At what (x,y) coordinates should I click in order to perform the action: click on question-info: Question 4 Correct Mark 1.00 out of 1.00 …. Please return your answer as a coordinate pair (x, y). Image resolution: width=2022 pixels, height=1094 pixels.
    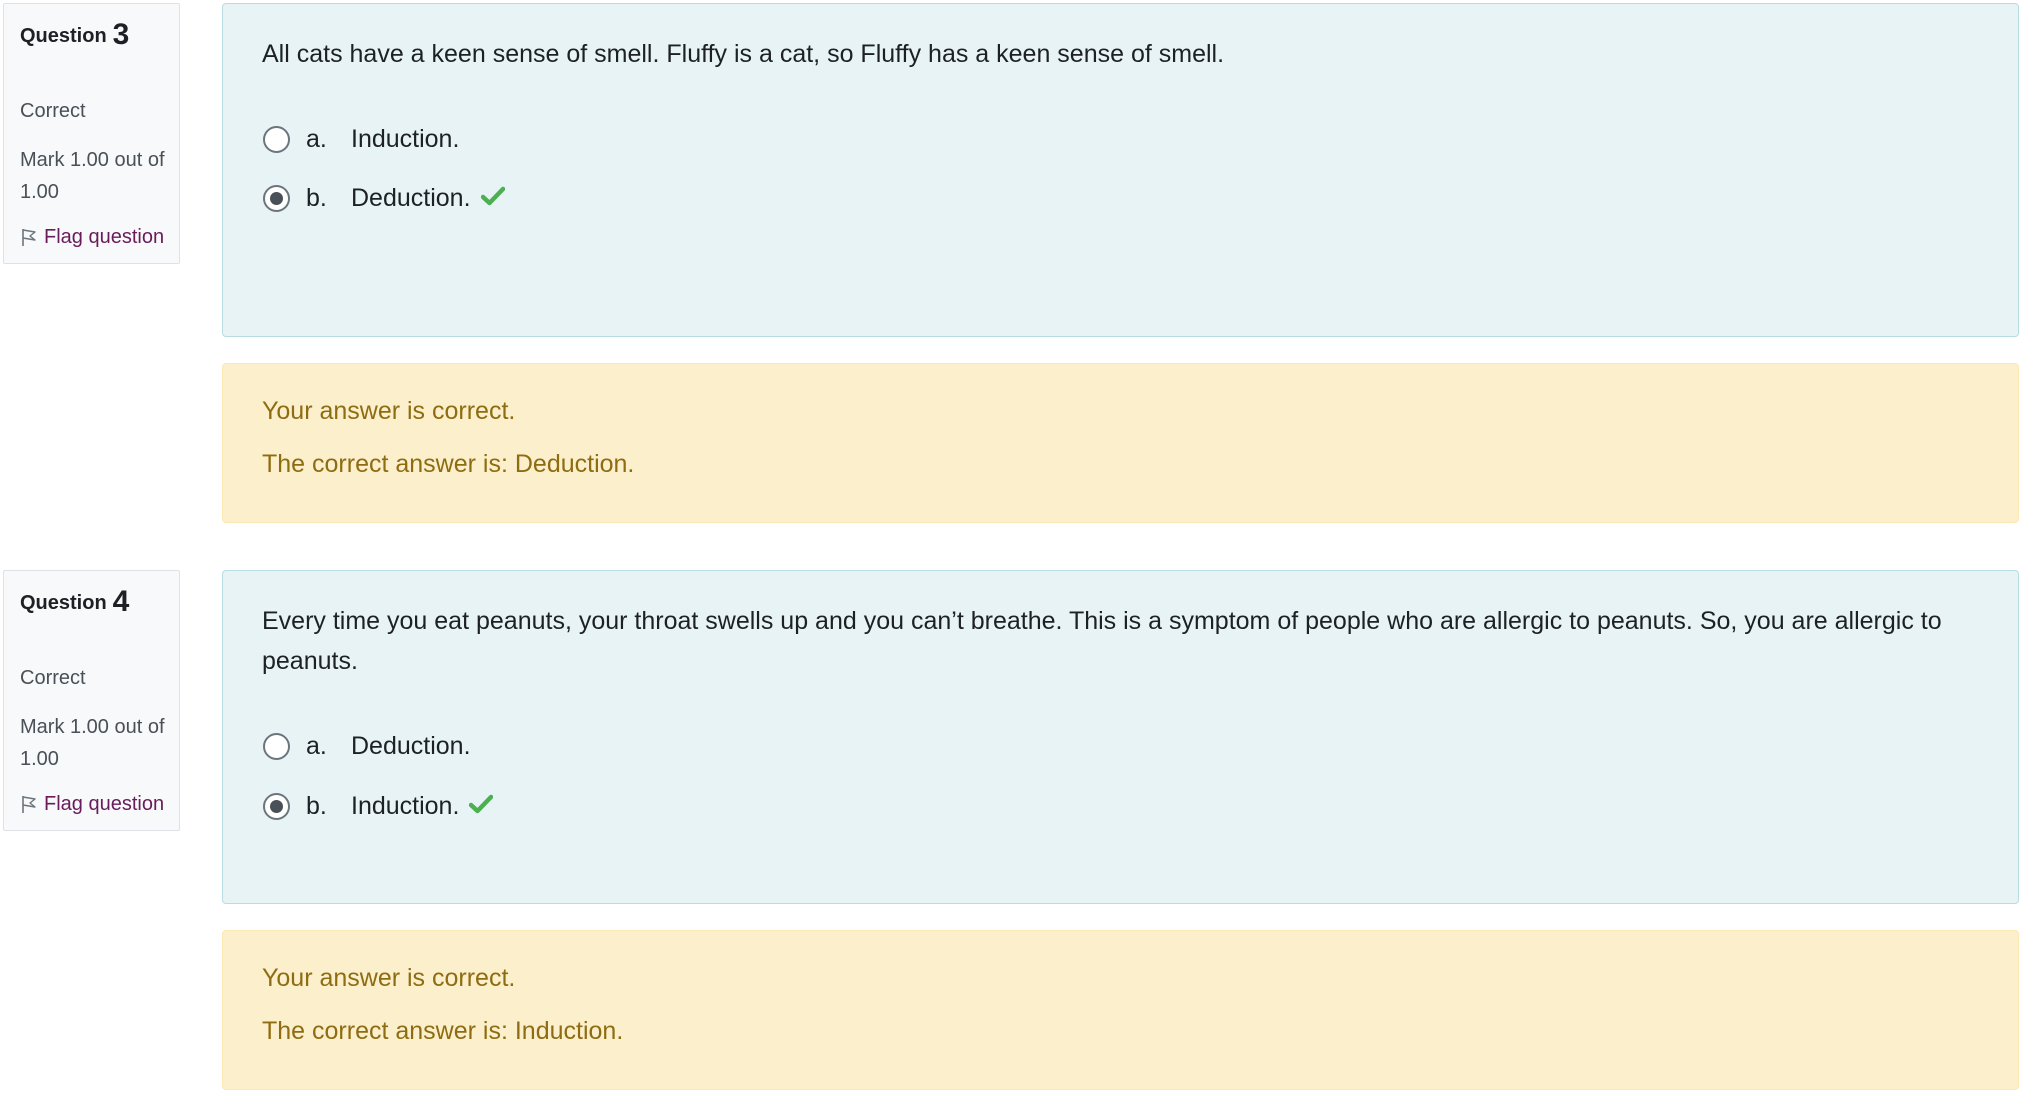
    Looking at the image, I should click on (91, 700).